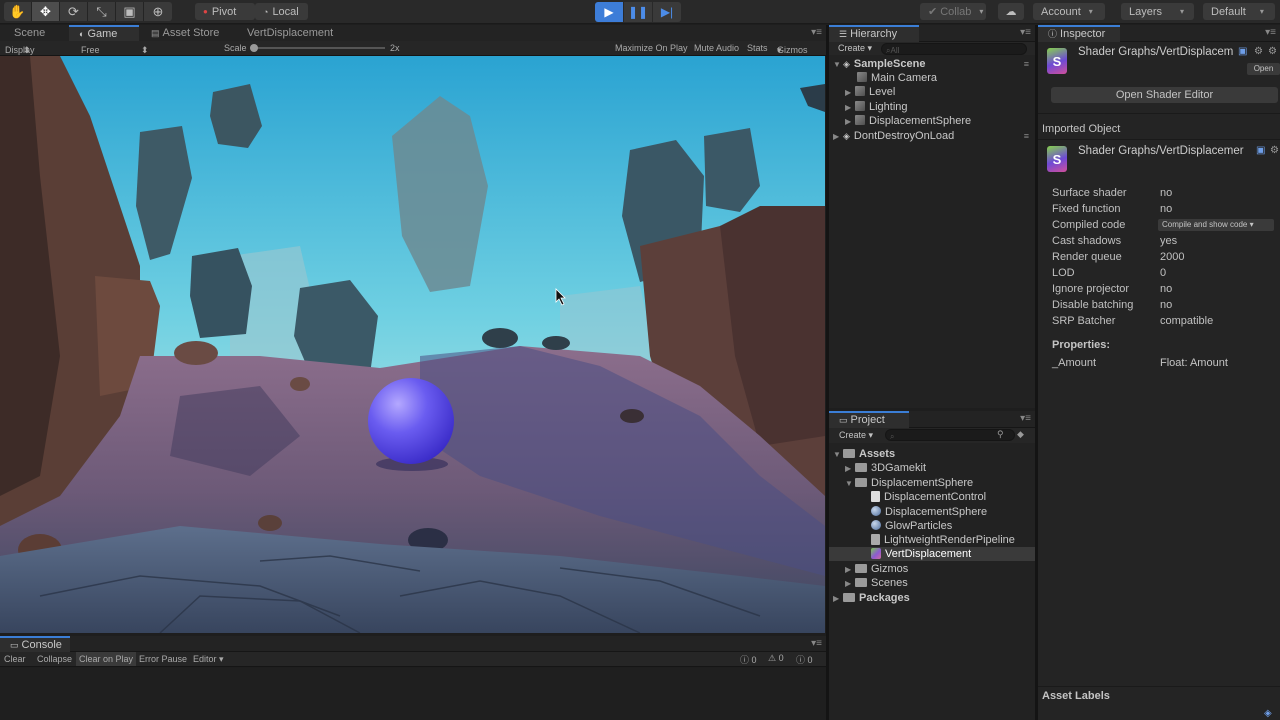  What do you see at coordinates (54, 659) in the screenshot?
I see `console-collapse-toggle: Collapse` at bounding box center [54, 659].